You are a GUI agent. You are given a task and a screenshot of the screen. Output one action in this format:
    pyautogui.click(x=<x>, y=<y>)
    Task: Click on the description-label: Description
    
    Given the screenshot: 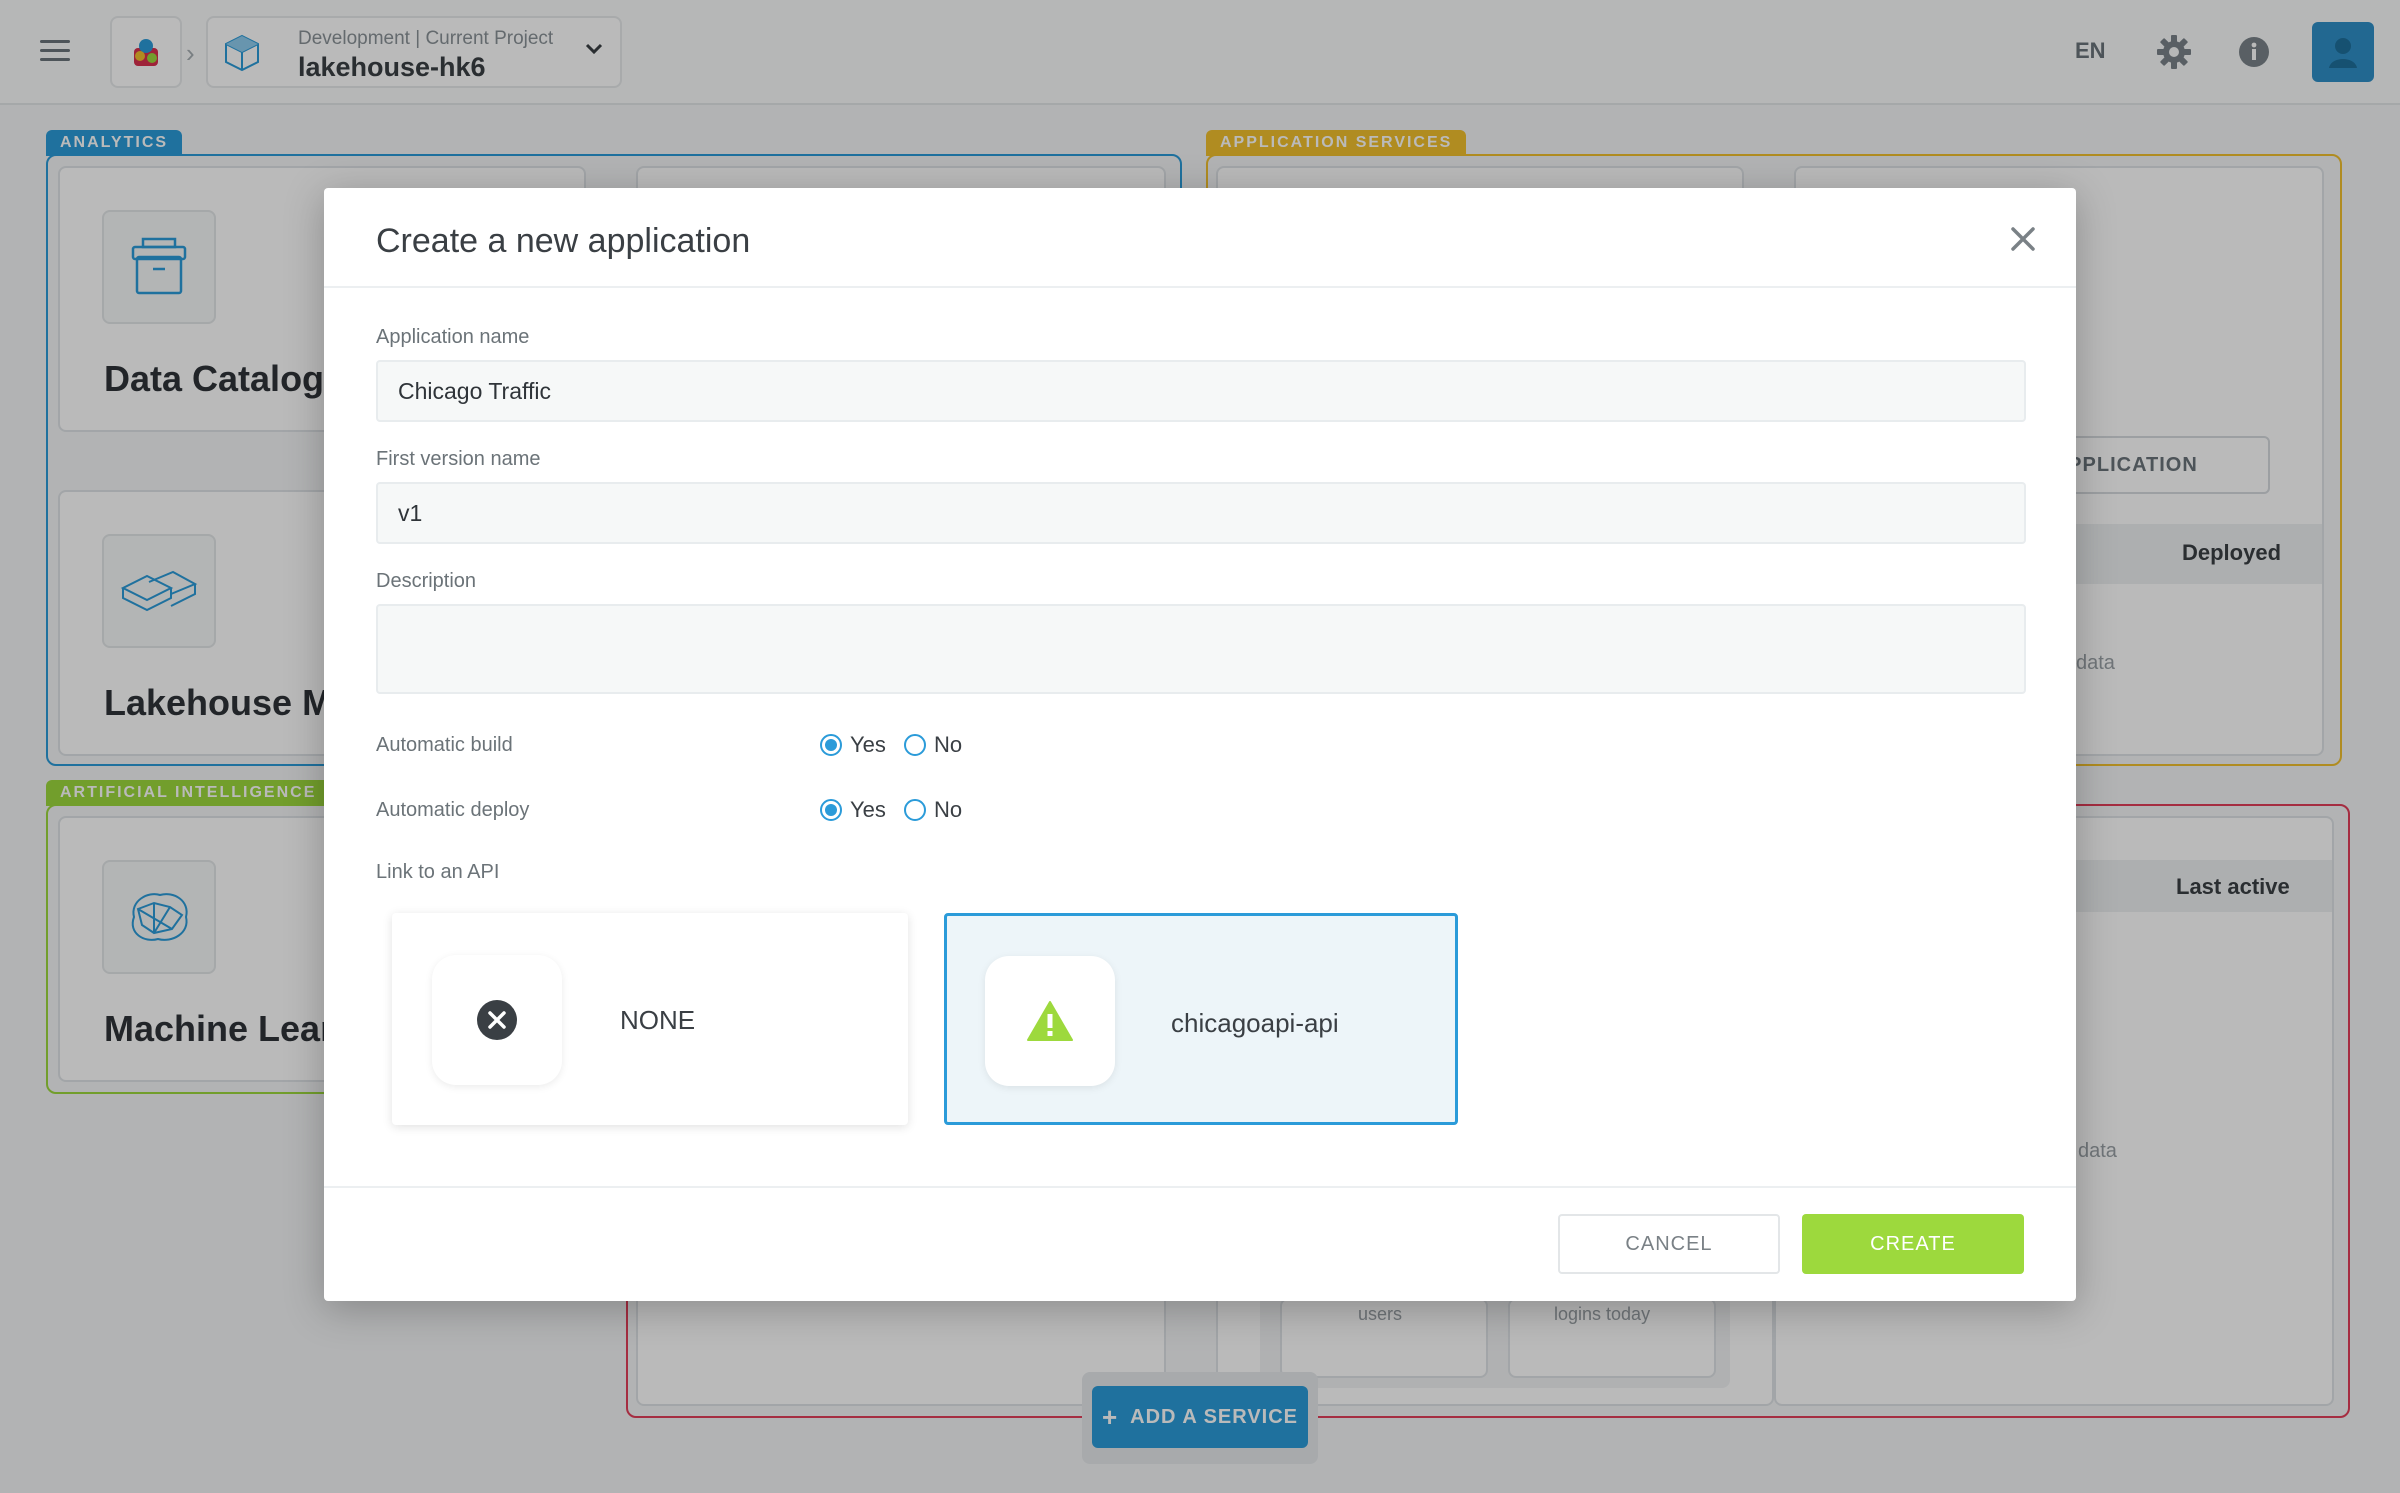 What is the action you would take?
    pyautogui.click(x=426, y=581)
    